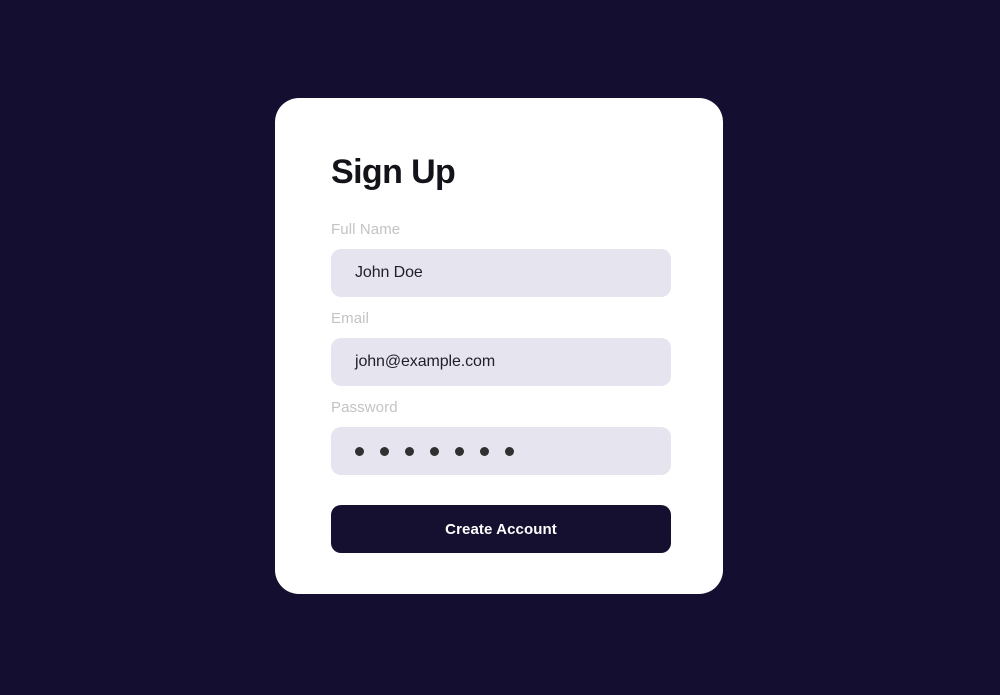 The image size is (1000, 695). I want to click on password-input, so click(501, 451).